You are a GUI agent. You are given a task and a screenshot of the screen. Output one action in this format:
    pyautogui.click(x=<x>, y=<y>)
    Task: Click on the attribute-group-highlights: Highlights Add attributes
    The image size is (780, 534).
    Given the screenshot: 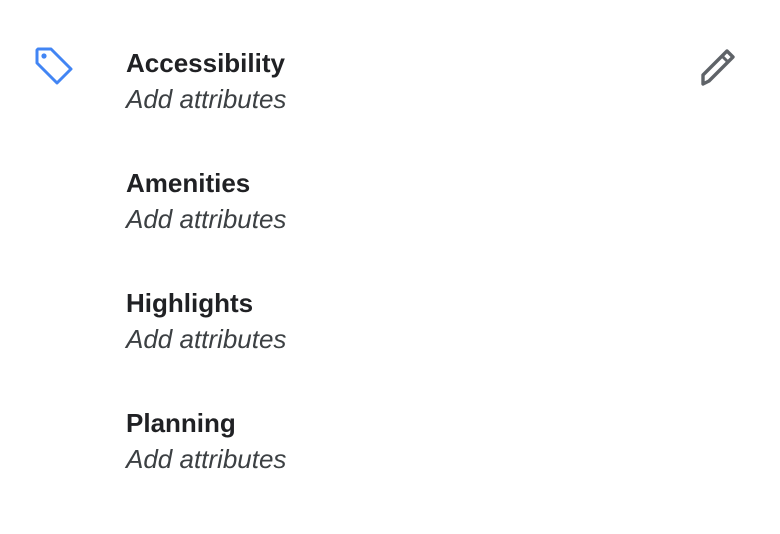 What is the action you would take?
    pyautogui.click(x=206, y=346)
    